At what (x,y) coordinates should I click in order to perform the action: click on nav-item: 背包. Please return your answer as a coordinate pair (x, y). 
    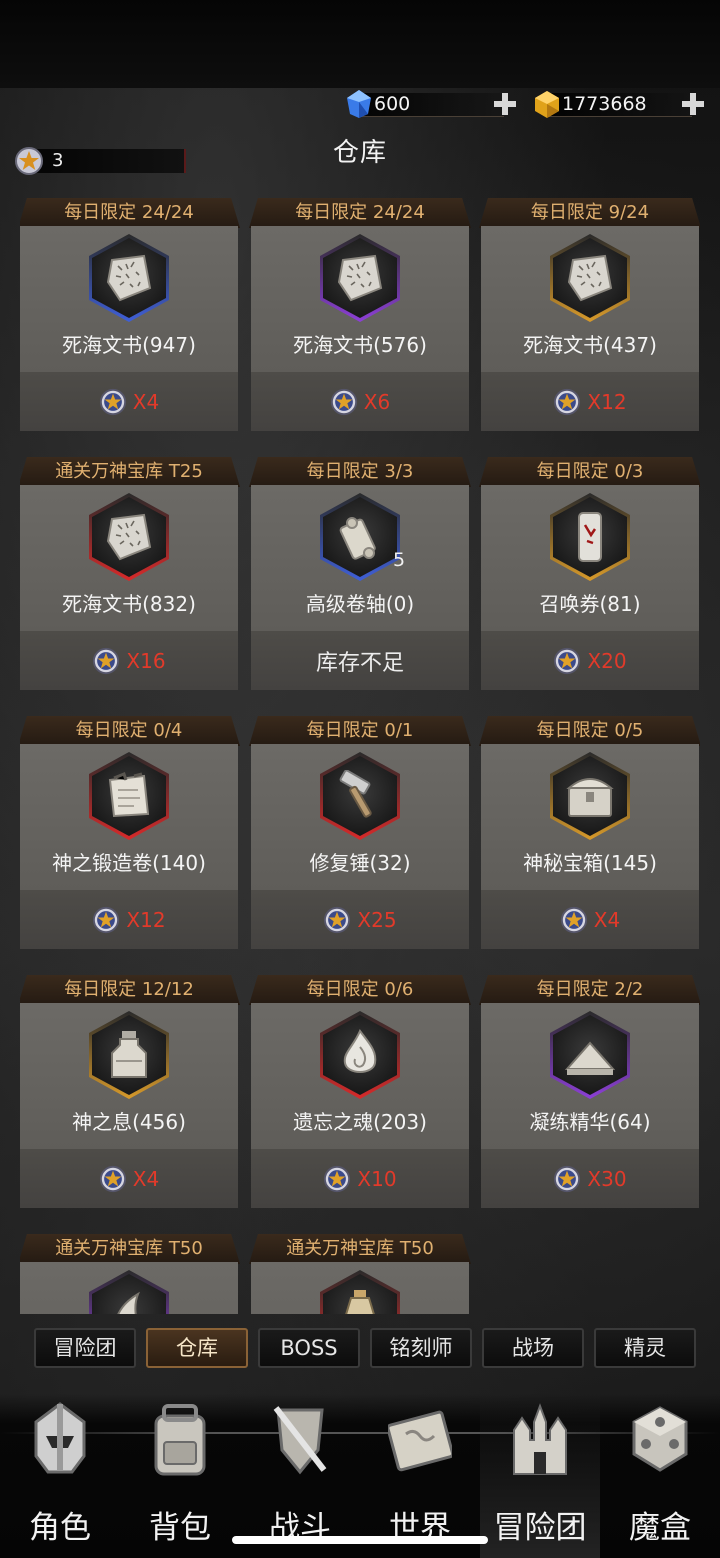
    Looking at the image, I should click on (180, 1476).